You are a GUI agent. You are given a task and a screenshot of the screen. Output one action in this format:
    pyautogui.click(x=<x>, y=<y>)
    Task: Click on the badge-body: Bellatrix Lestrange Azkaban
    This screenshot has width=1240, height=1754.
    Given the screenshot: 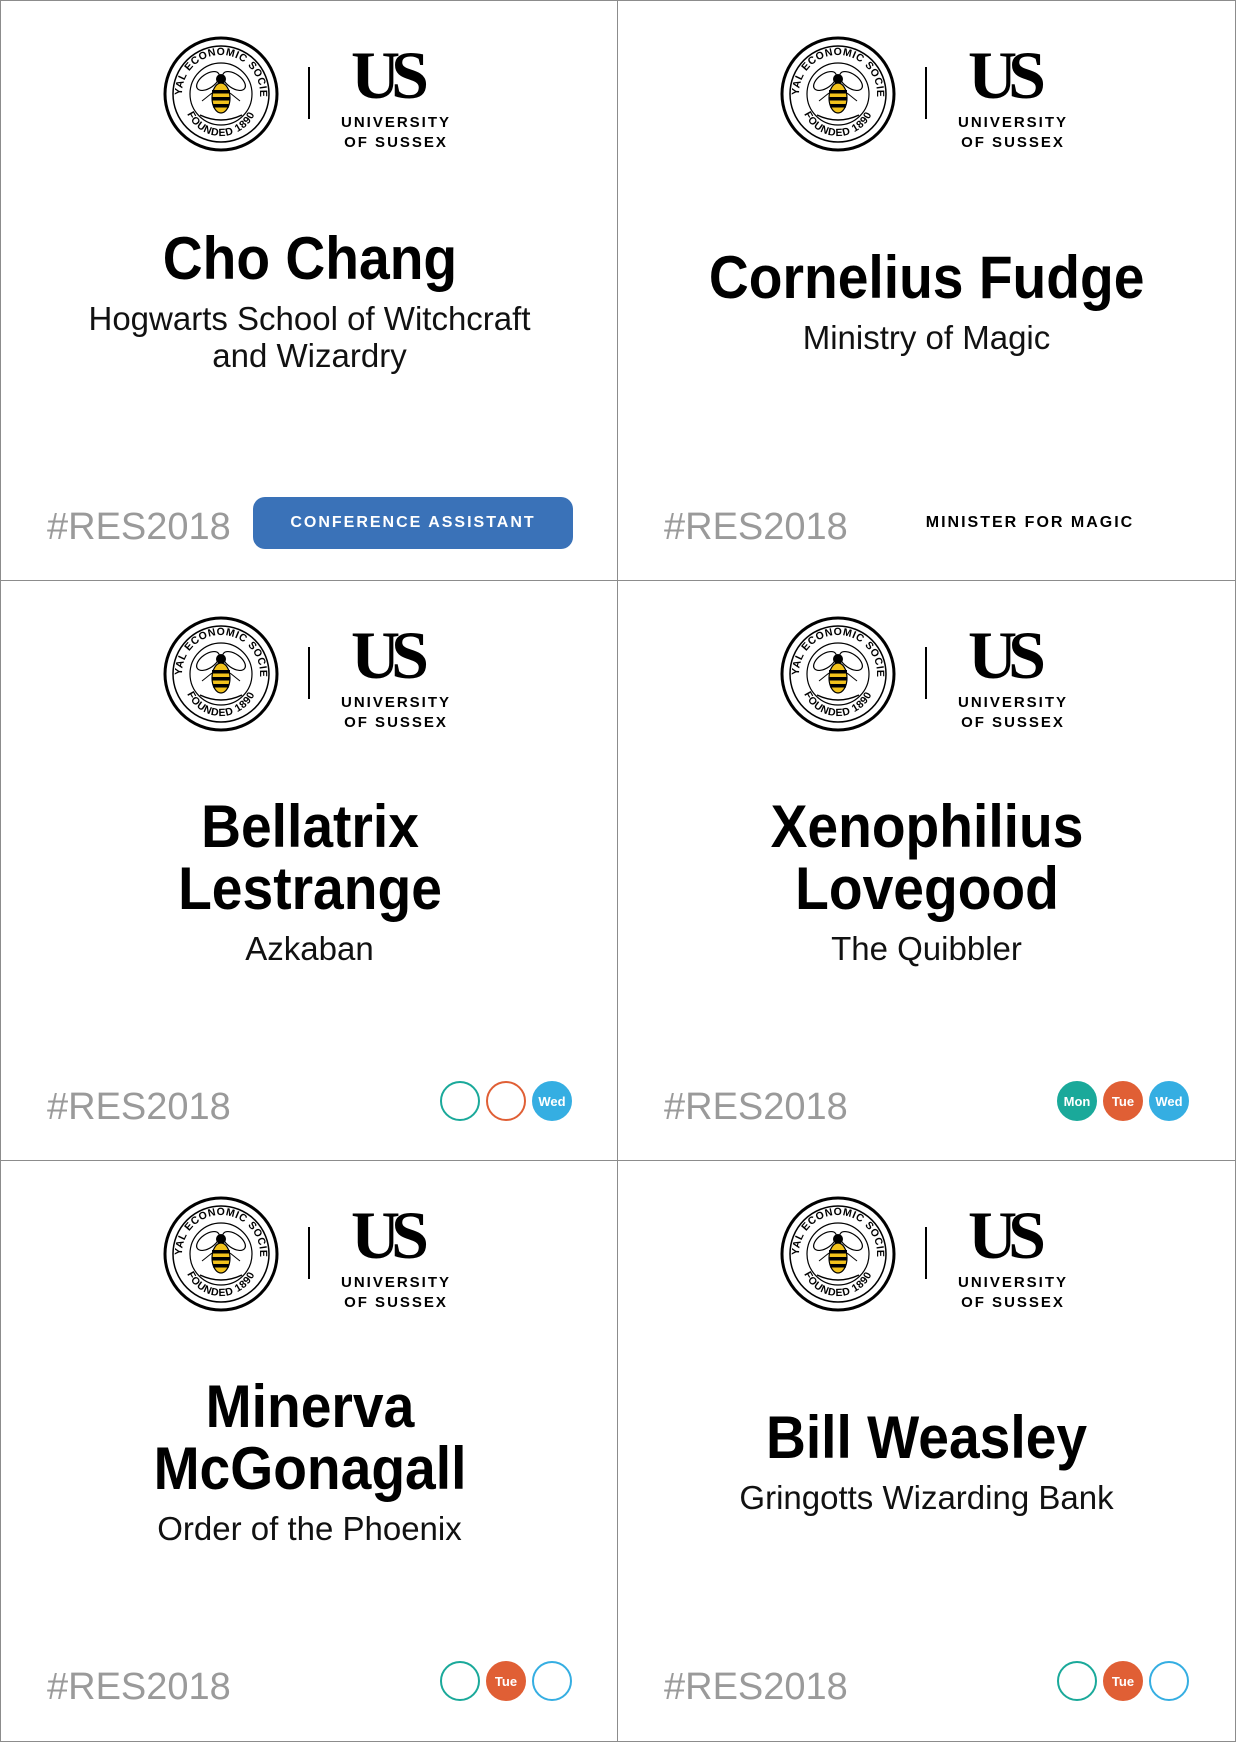 What is the action you would take?
    pyautogui.click(x=309, y=881)
    